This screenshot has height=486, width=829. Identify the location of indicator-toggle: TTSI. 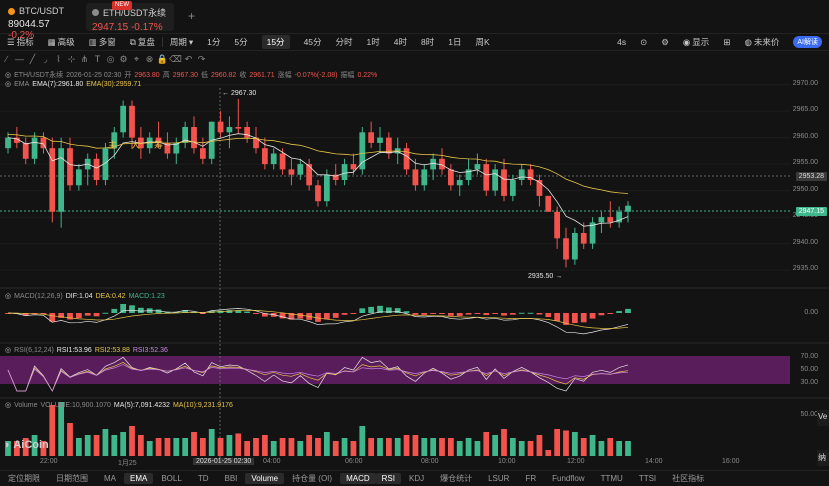
(647, 478).